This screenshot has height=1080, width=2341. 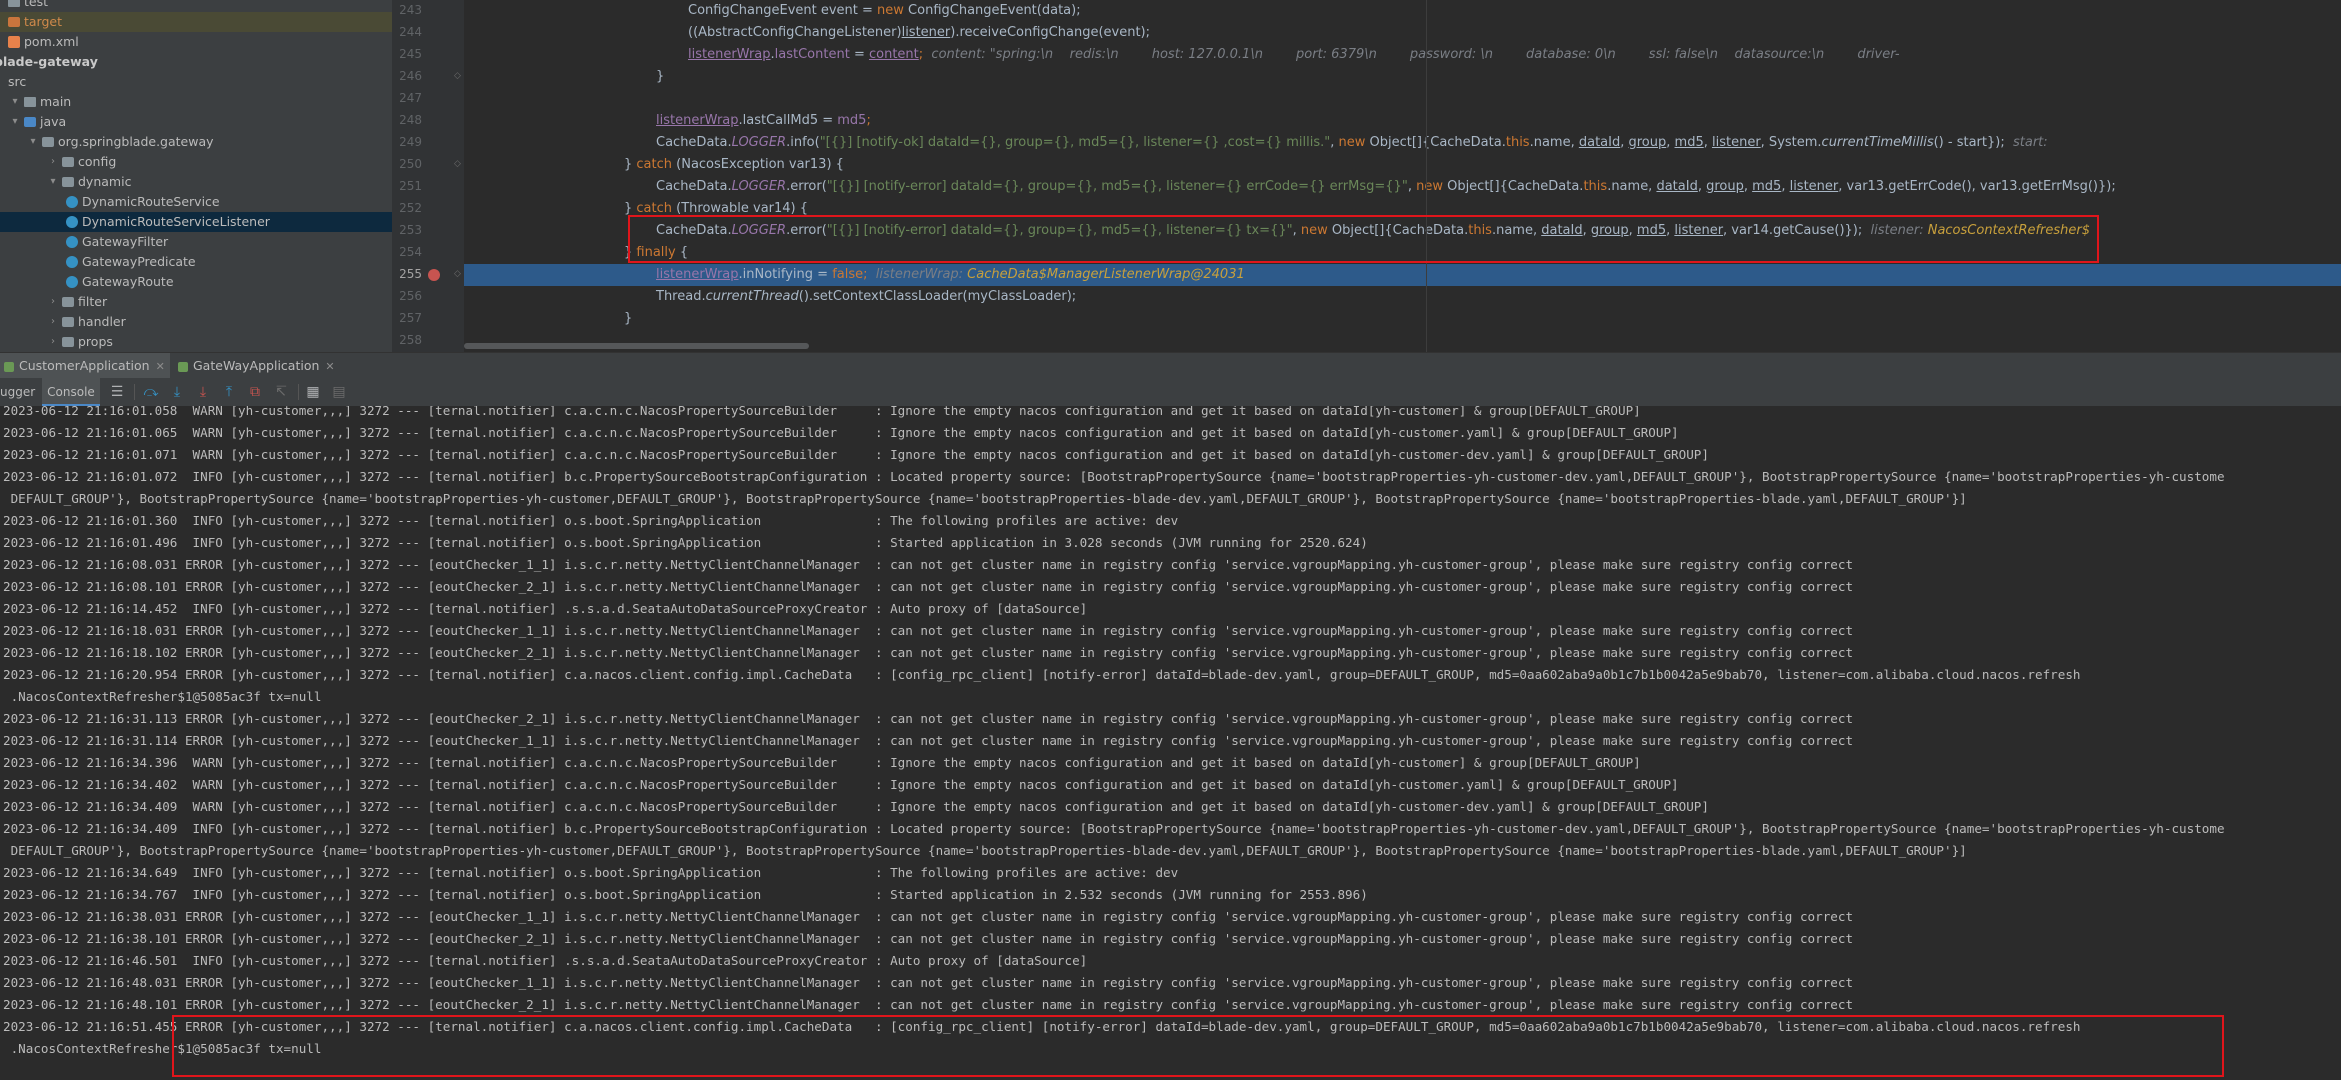 I want to click on menu-lines-icon: ☰, so click(x=117, y=392).